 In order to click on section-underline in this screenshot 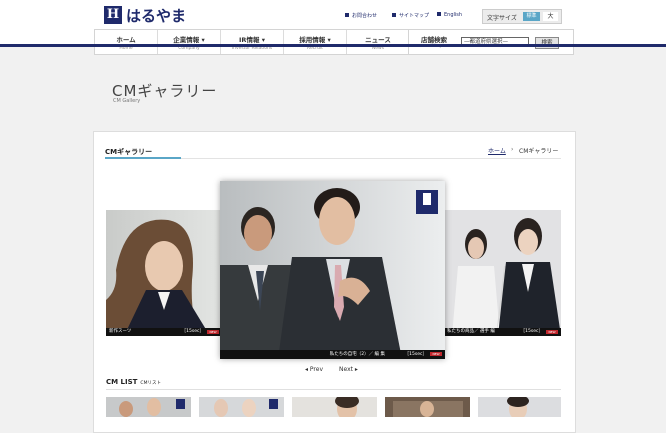, I will do `click(143, 158)`.